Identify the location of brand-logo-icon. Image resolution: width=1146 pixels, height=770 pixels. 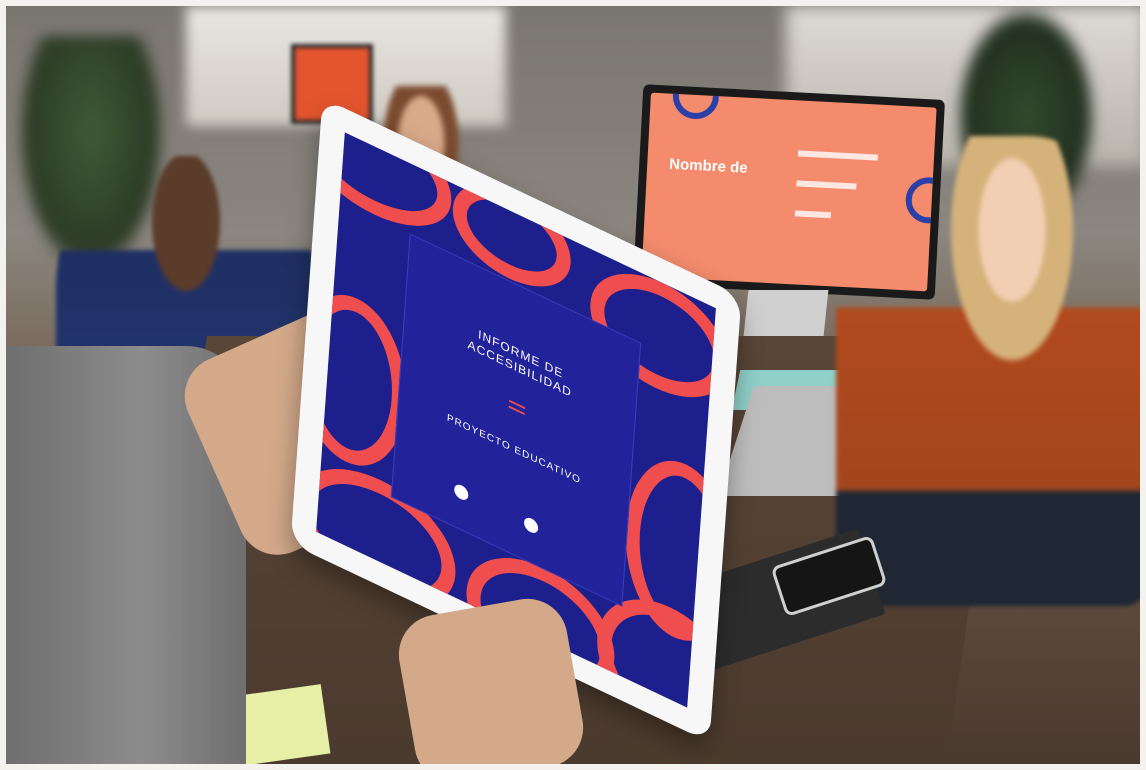
(531, 525).